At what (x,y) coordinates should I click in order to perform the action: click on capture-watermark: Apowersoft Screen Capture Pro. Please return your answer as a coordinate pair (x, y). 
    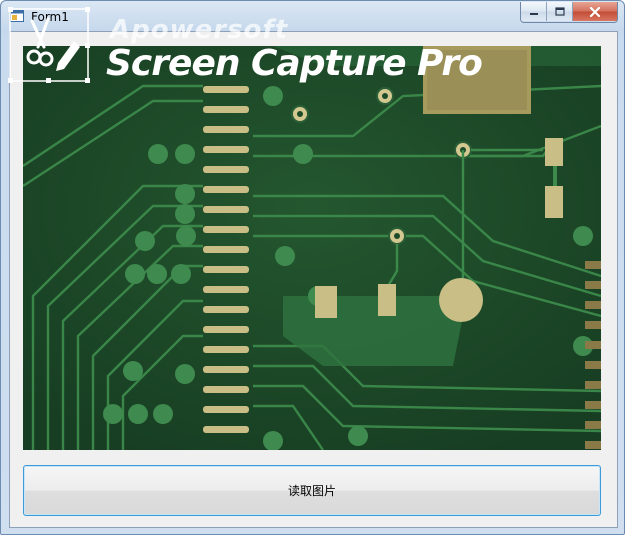
    Looking at the image, I should click on (245, 46).